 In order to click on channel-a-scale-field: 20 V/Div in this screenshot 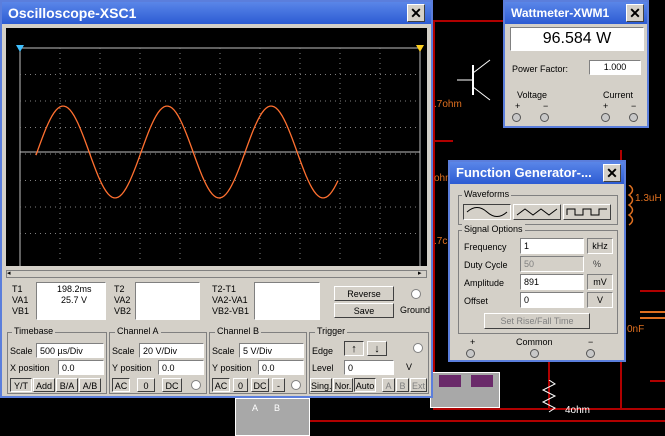, I will do `click(171, 350)`.